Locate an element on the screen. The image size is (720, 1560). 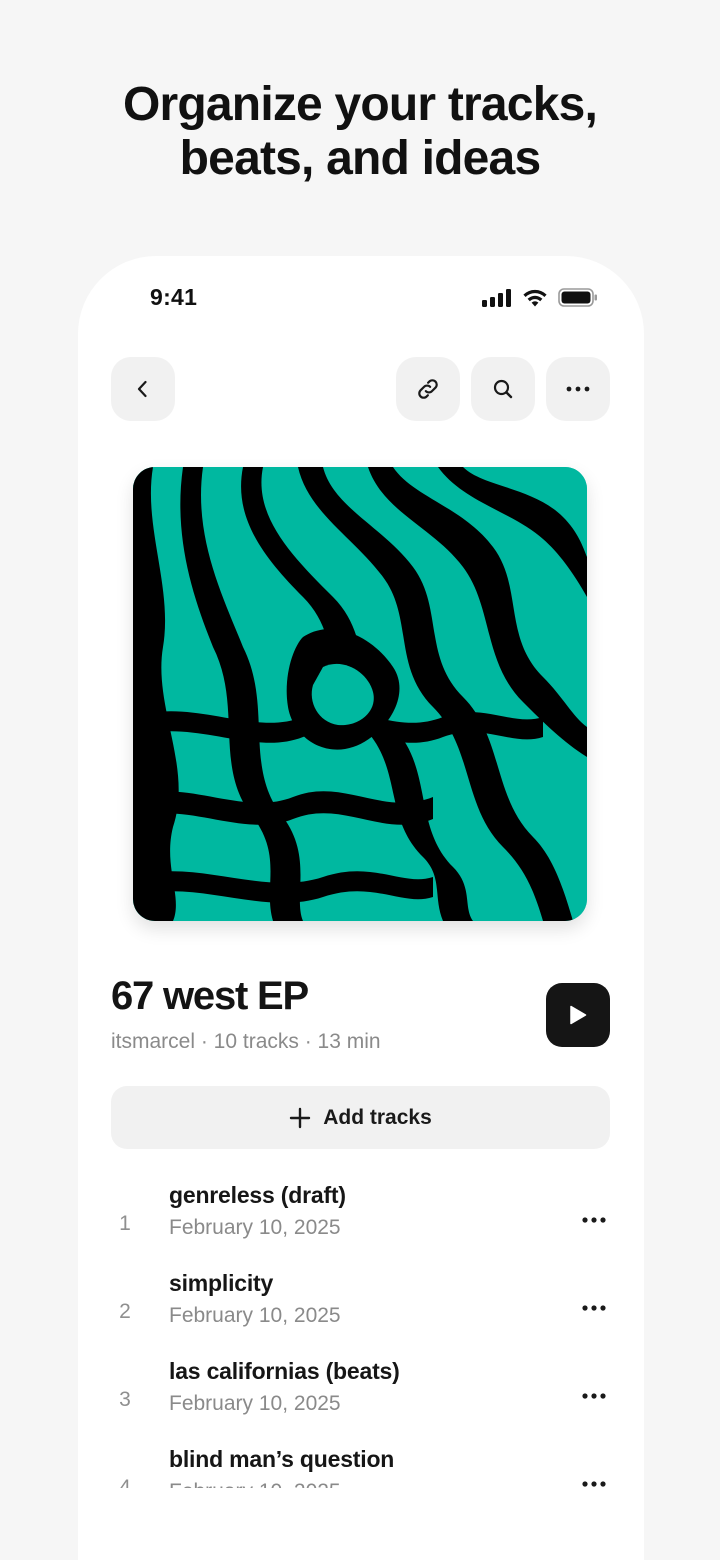
status-icons is located at coordinates (540, 297).